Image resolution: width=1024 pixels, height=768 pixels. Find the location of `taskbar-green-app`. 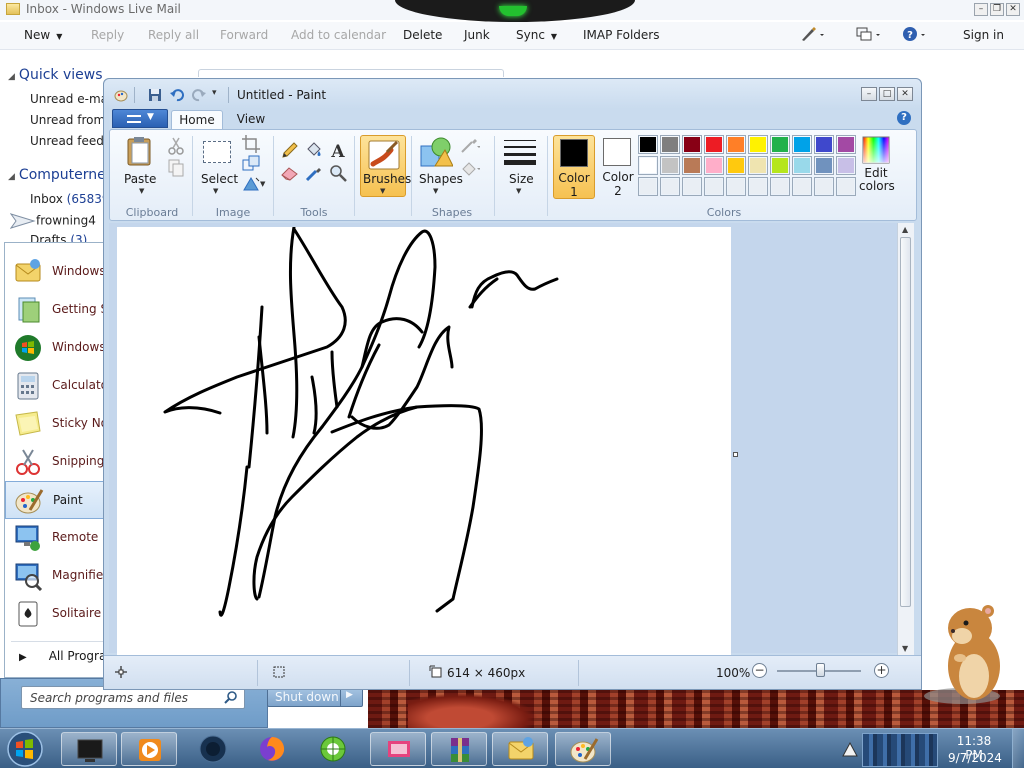

taskbar-green-app is located at coordinates (333, 749).